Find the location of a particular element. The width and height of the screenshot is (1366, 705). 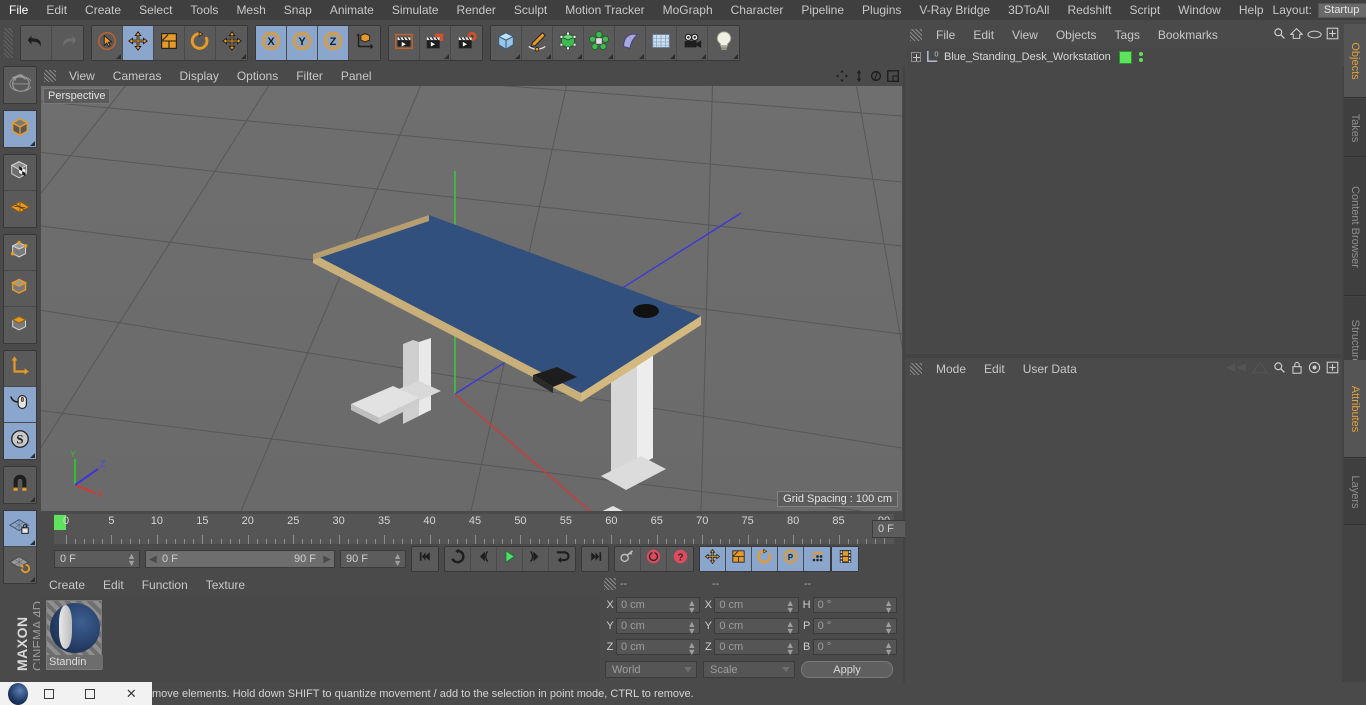

viewport-menu-filter: Filter is located at coordinates (309, 76).